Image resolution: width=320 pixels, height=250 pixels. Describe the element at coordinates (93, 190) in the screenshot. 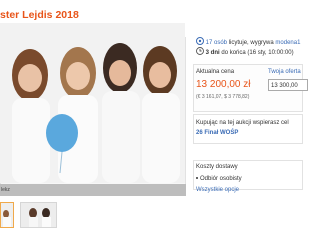

I see `photo-caption: lekz` at that location.